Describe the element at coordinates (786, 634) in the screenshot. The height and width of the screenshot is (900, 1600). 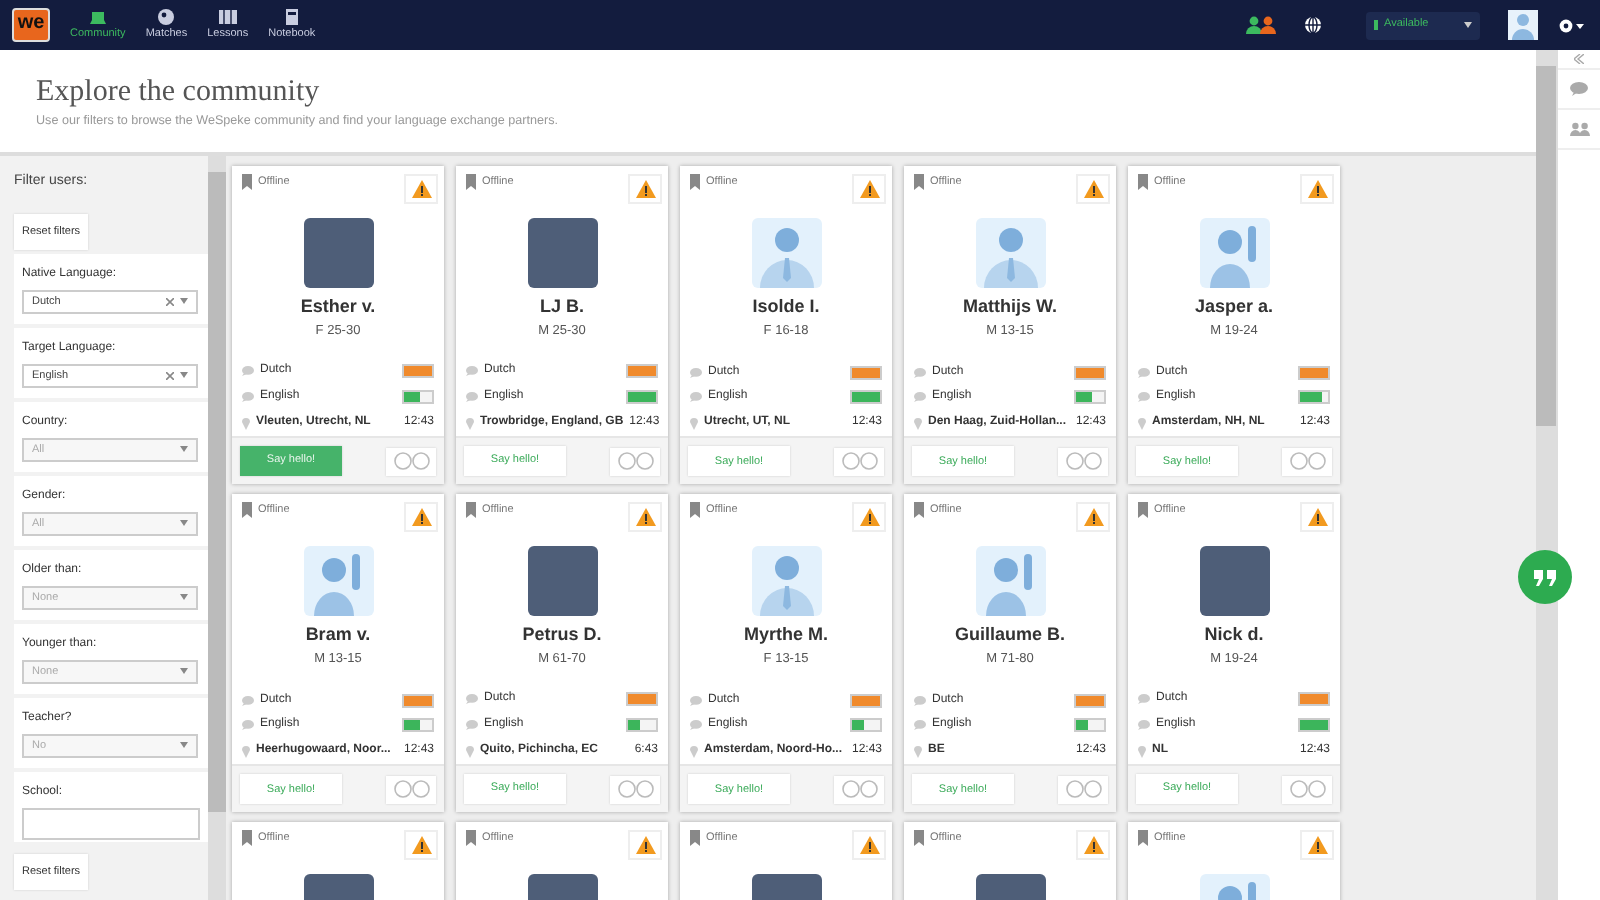
I see `user-name: Myrthe M.` at that location.